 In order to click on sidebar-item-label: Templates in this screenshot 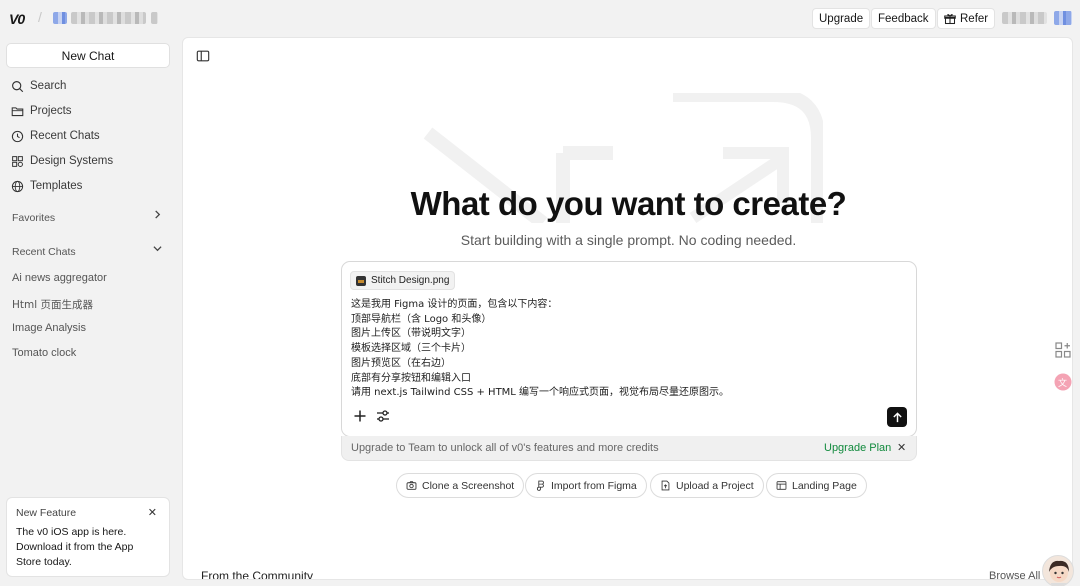, I will do `click(56, 186)`.